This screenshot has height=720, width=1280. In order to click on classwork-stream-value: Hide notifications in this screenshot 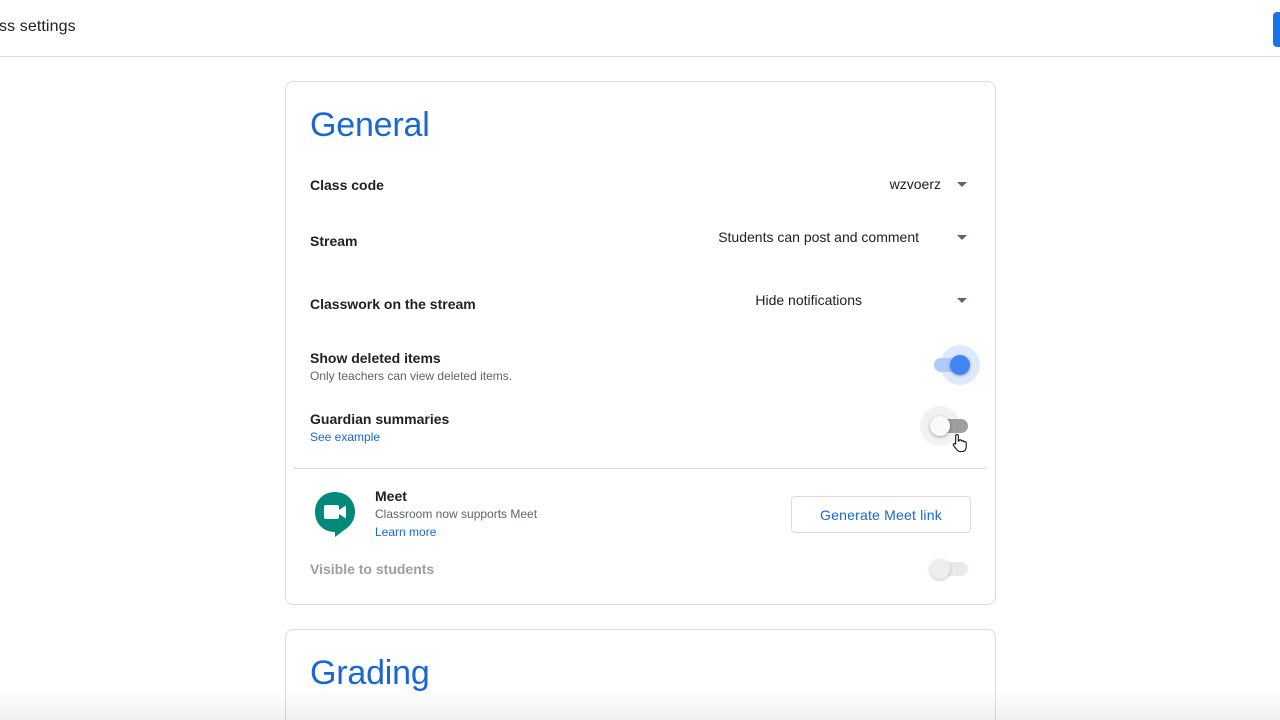, I will do `click(808, 300)`.